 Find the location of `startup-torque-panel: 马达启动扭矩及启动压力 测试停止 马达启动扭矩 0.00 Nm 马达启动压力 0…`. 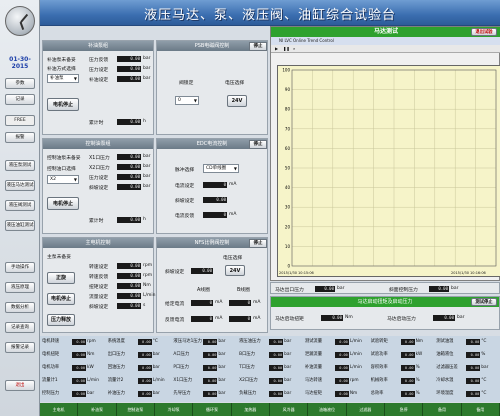

startup-torque-panel: 马达启动扭矩及启动压力 测试停止 马达启动扭矩 0.00 Nm 马达启动压力 0… is located at coordinates (385, 313).